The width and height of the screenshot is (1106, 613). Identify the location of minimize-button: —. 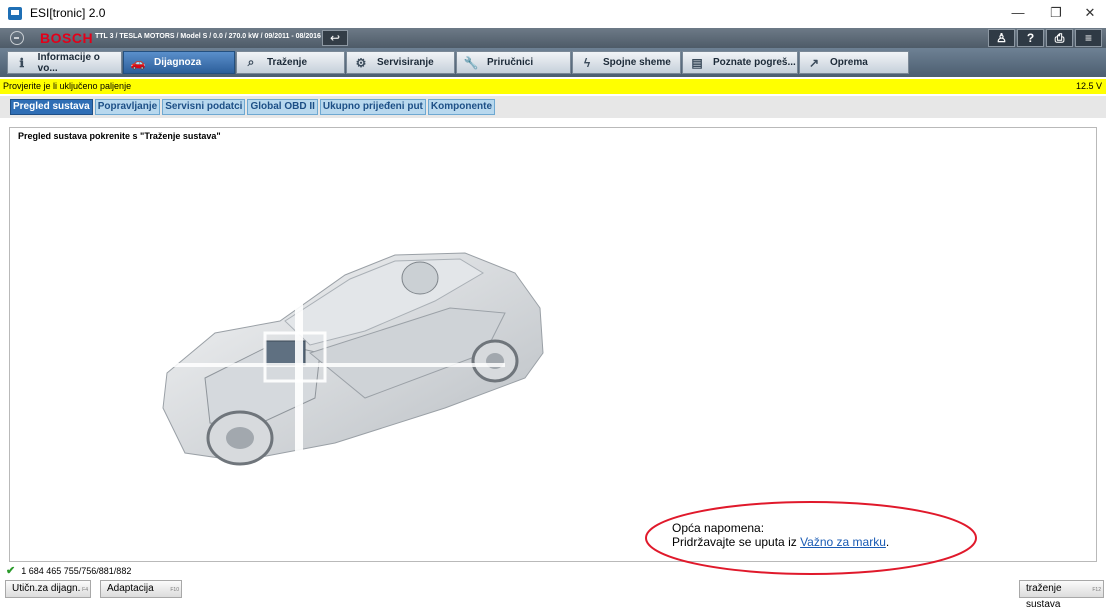
(1018, 13).